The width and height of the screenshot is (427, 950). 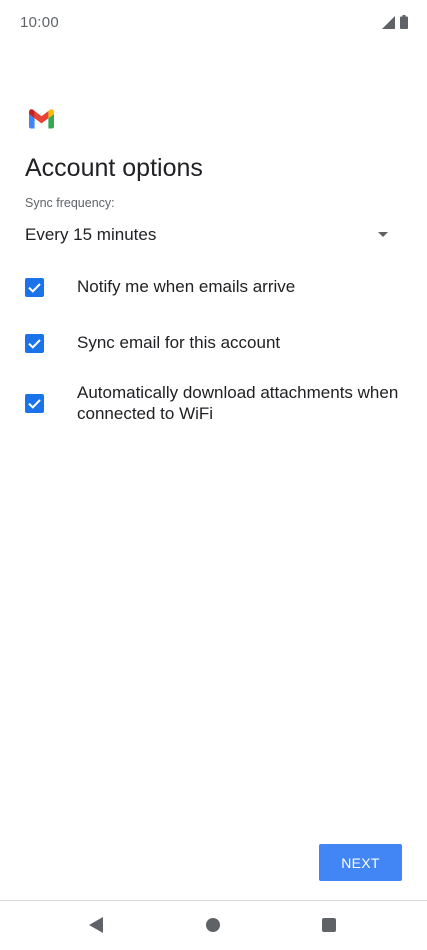 I want to click on status-bar: 10:00, so click(x=213, y=23).